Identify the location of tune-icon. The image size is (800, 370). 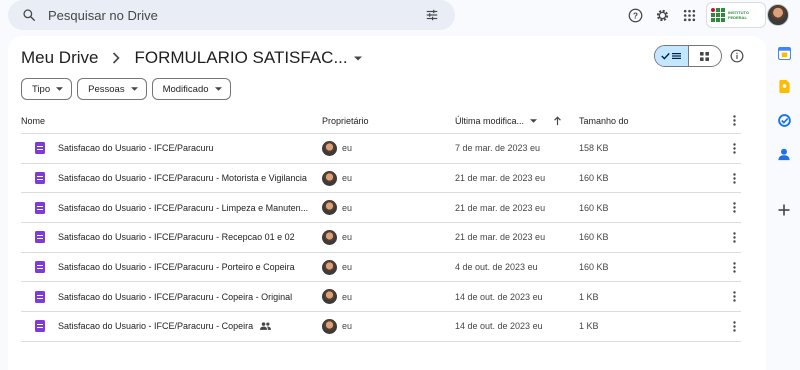
(432, 15).